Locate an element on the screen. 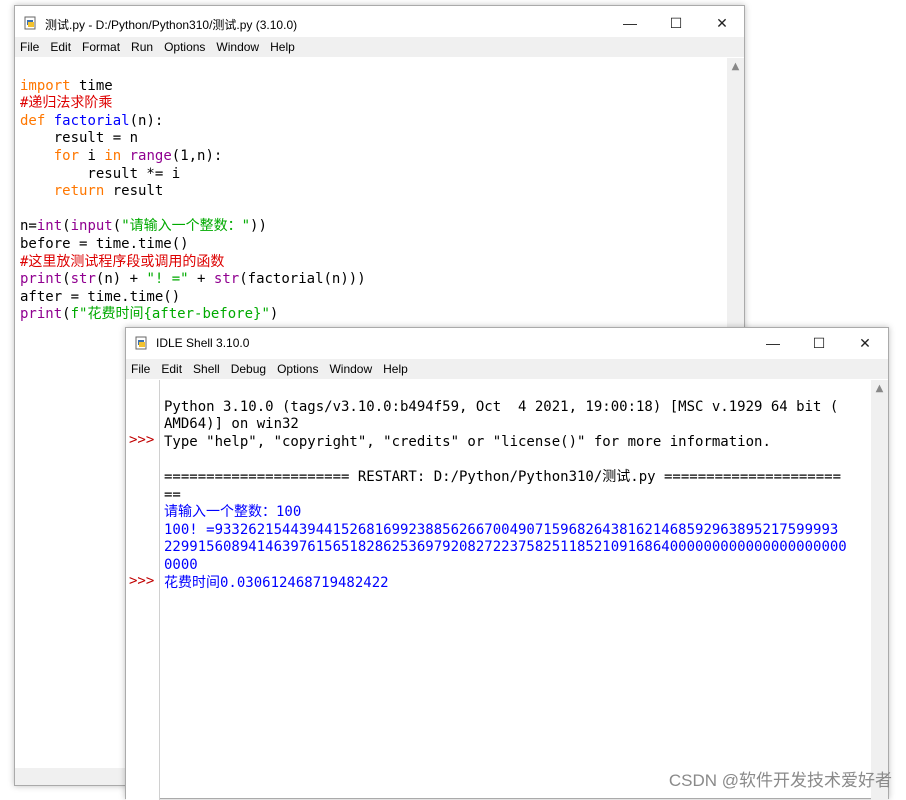 This screenshot has height=800, width=906. watermark: CSDN @软件开发技术爱好者 is located at coordinates (780, 780).